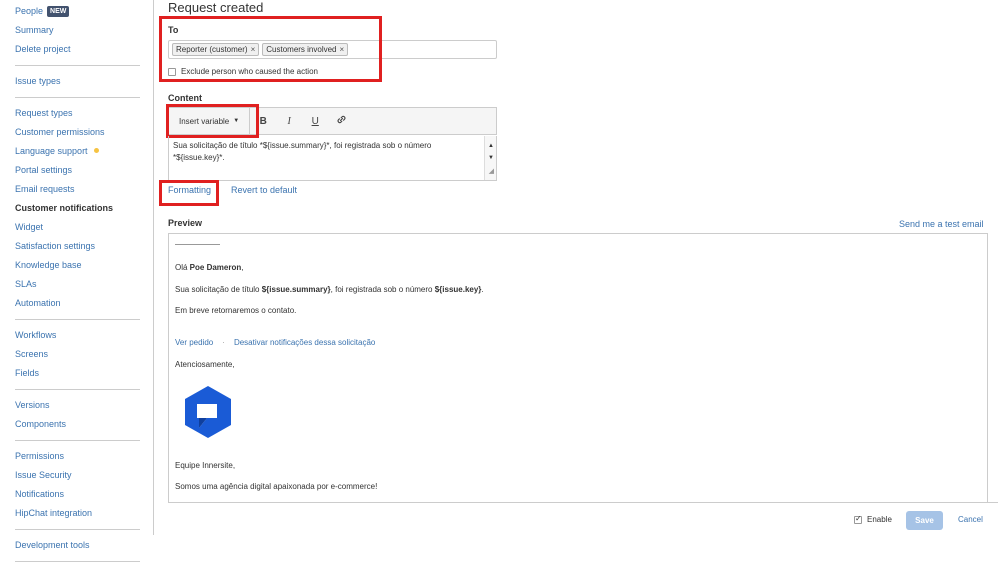 The height and width of the screenshot is (562, 998). What do you see at coordinates (84, 475) in the screenshot?
I see `sidebar-item-issue-security: Issue Security` at bounding box center [84, 475].